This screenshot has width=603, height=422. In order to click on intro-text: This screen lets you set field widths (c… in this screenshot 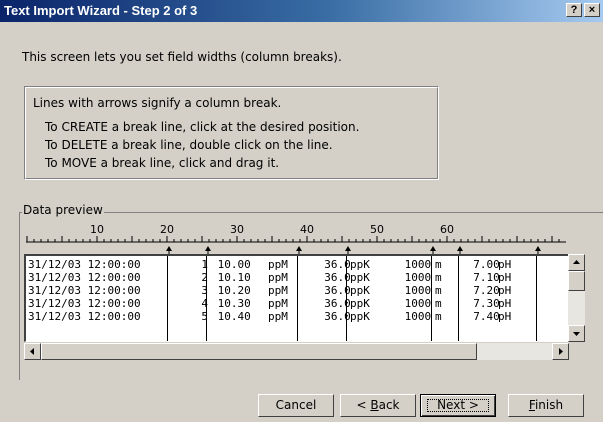, I will do `click(182, 57)`.